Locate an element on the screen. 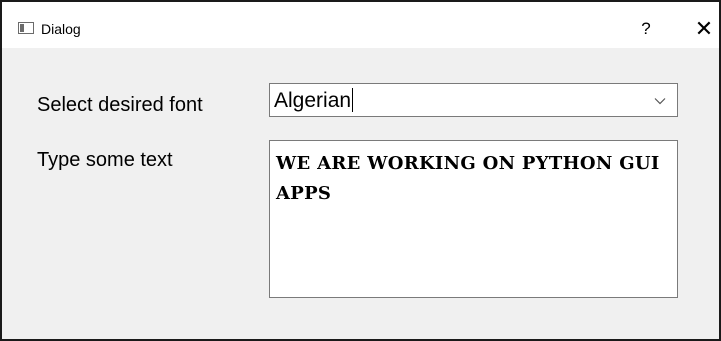  text-caret is located at coordinates (353, 100).